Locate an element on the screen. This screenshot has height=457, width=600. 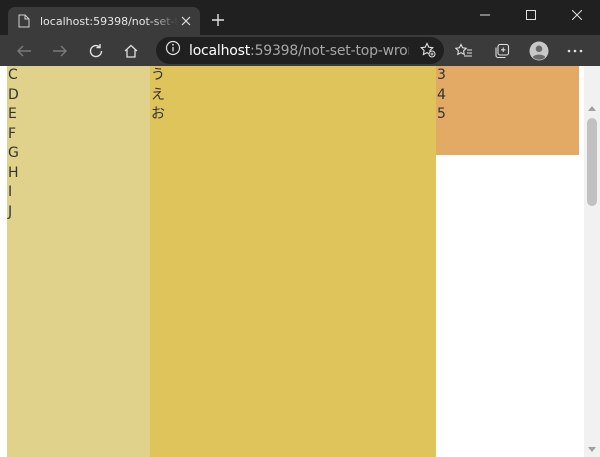
list-item: 3 is located at coordinates (441, 75).